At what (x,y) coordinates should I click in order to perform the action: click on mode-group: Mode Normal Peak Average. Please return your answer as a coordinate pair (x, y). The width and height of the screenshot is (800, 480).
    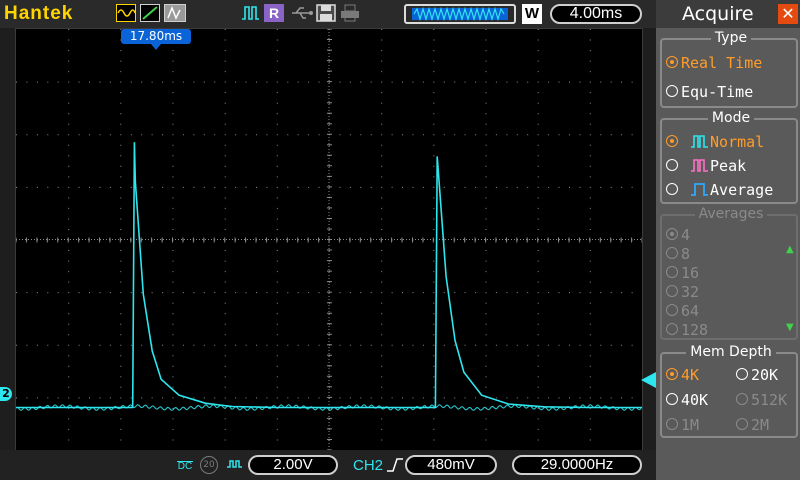
    Looking at the image, I should click on (729, 157).